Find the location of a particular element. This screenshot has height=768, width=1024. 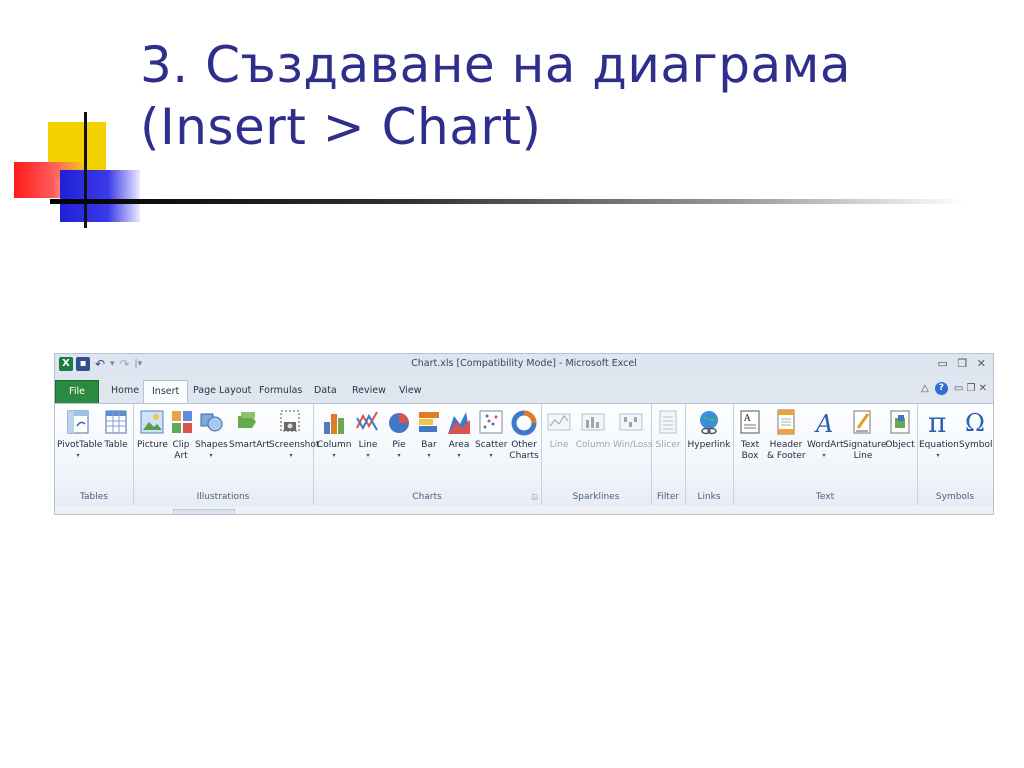

group-label-sparklines: Sparklines is located at coordinates (596, 497).